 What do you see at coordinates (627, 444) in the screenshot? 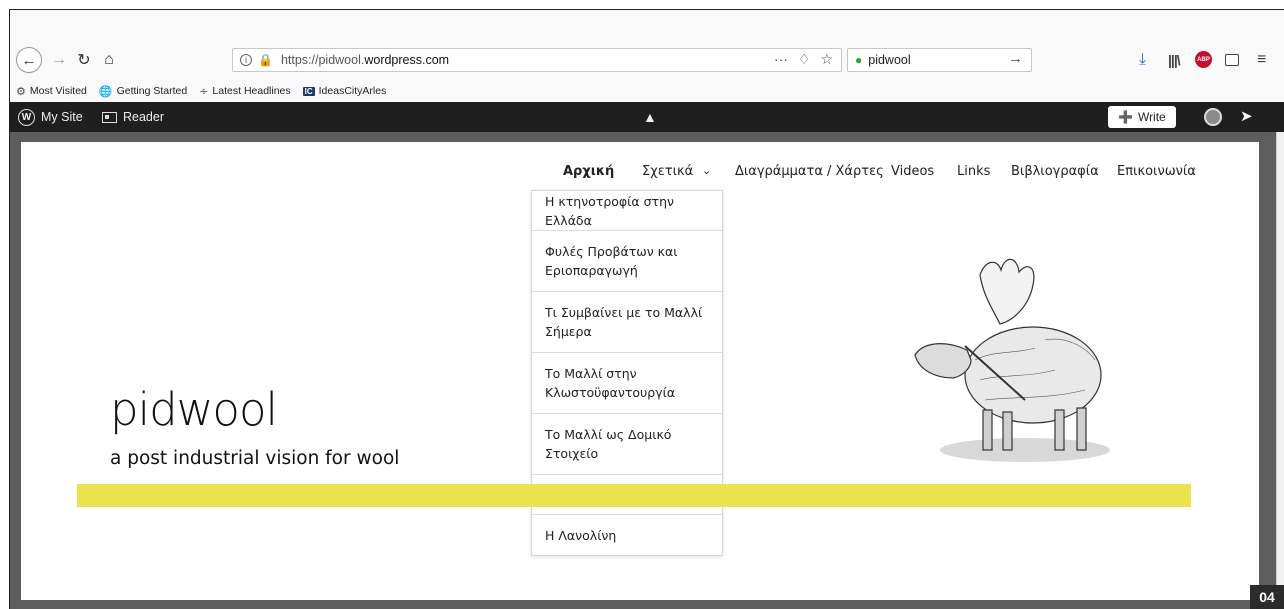
I see `submenu-item: Το Μαλλί ως Δομικό Στοιχείο` at bounding box center [627, 444].